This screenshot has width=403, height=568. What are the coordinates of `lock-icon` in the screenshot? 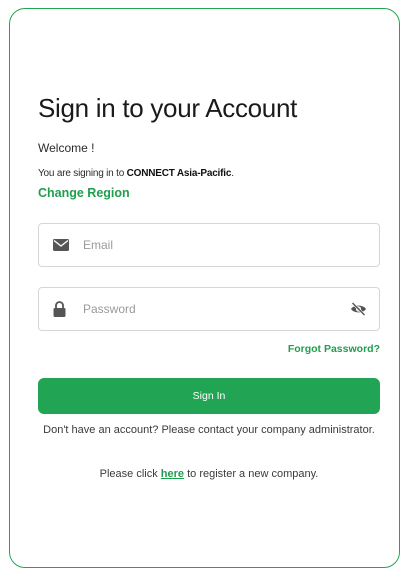 It's located at (59, 309).